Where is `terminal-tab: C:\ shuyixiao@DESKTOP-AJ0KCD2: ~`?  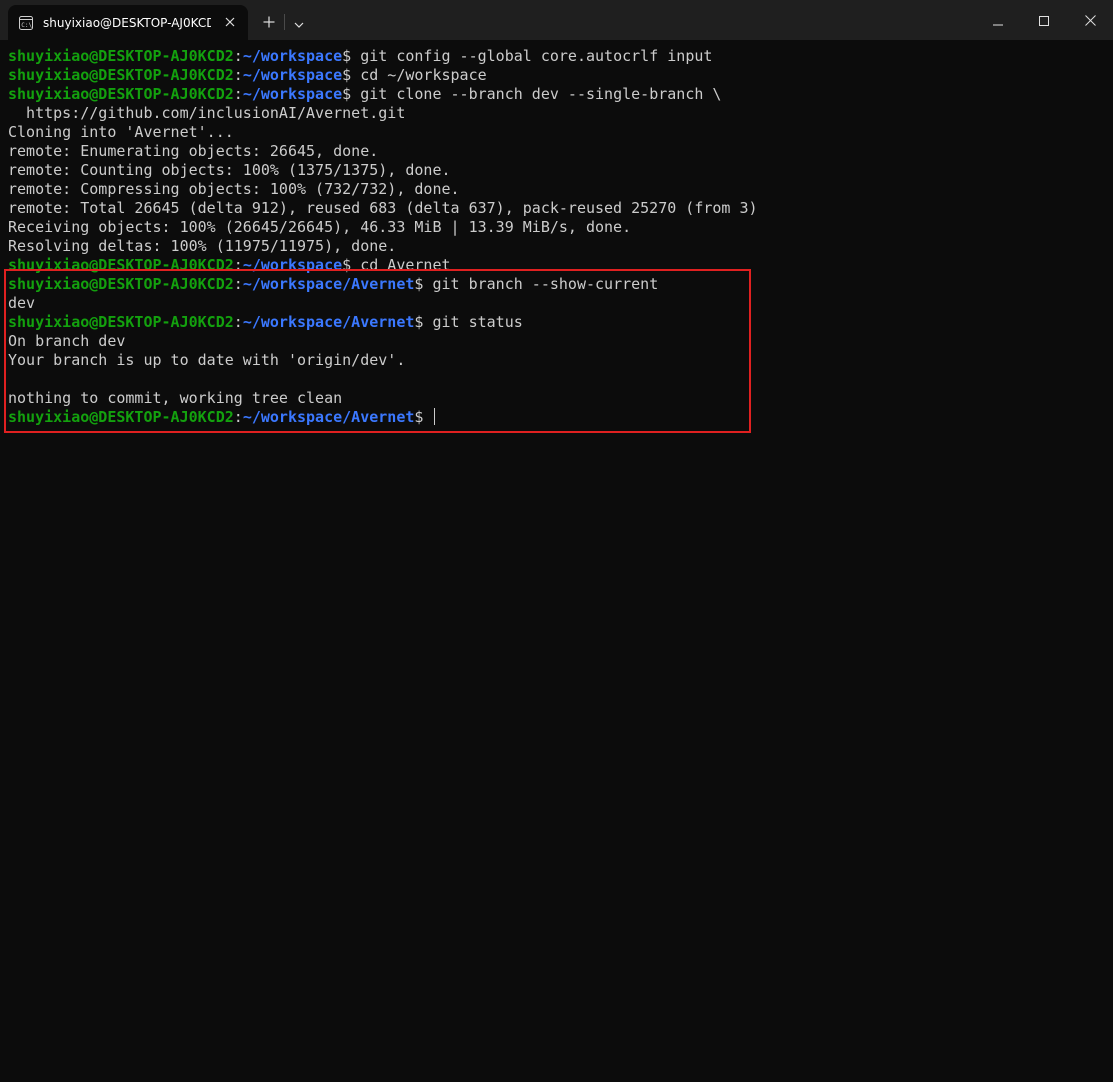
terminal-tab: C:\ shuyixiao@DESKTOP-AJ0KCD2: ~ is located at coordinates (128, 22).